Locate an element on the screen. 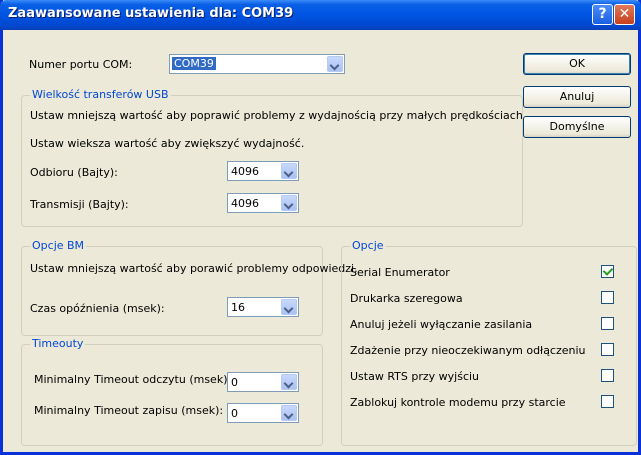  timeouts-title: Timeouty is located at coordinates (58, 343).